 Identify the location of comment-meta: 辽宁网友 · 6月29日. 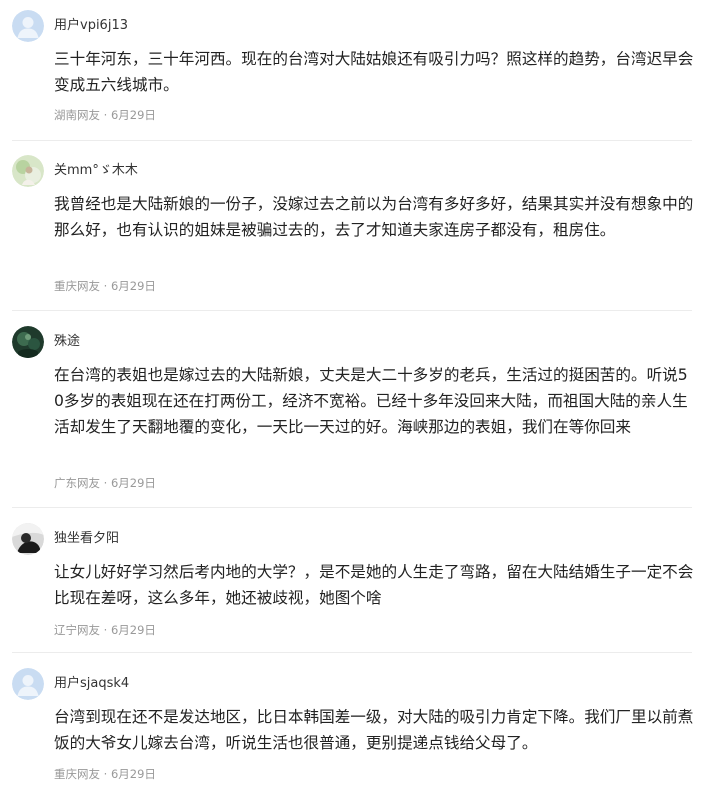
(105, 630).